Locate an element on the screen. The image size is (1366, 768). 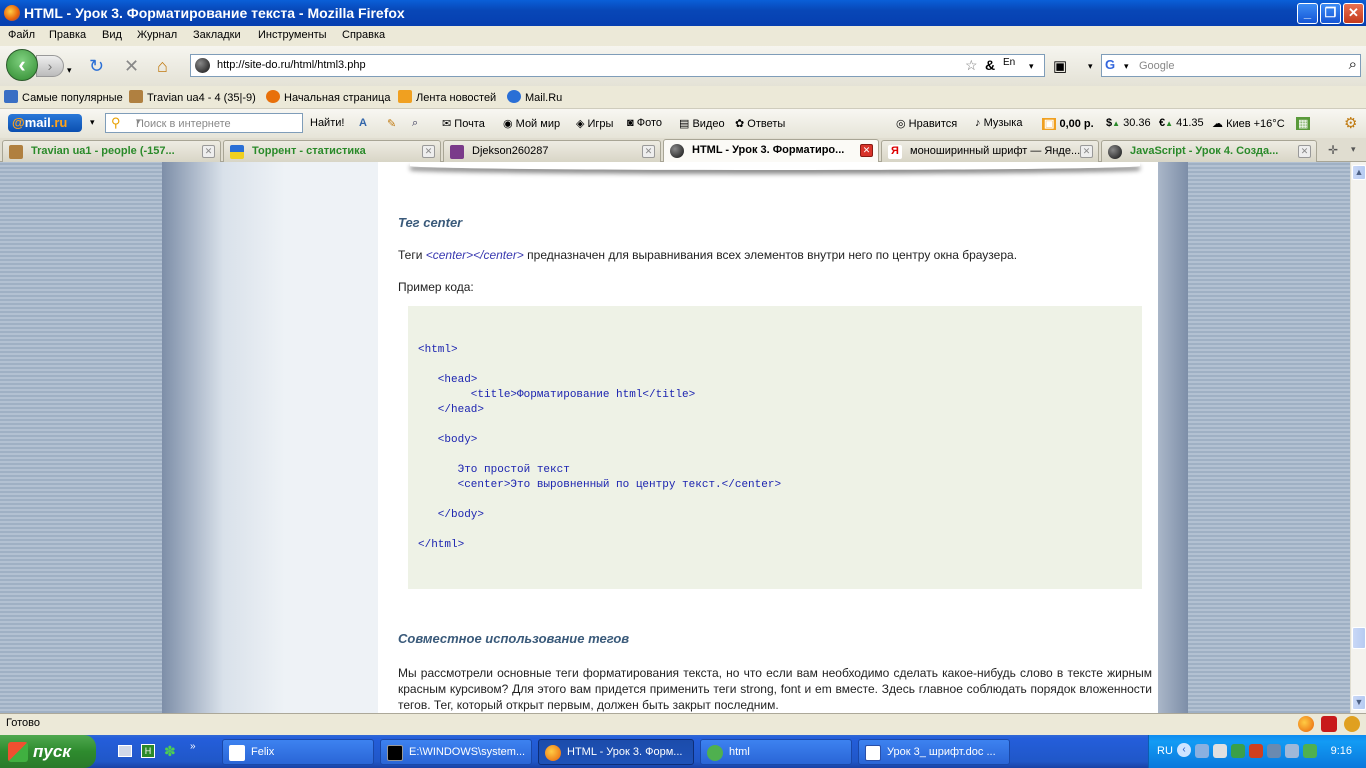
bookmark-most-visited: Самые популярные is located at coordinates (63, 97).